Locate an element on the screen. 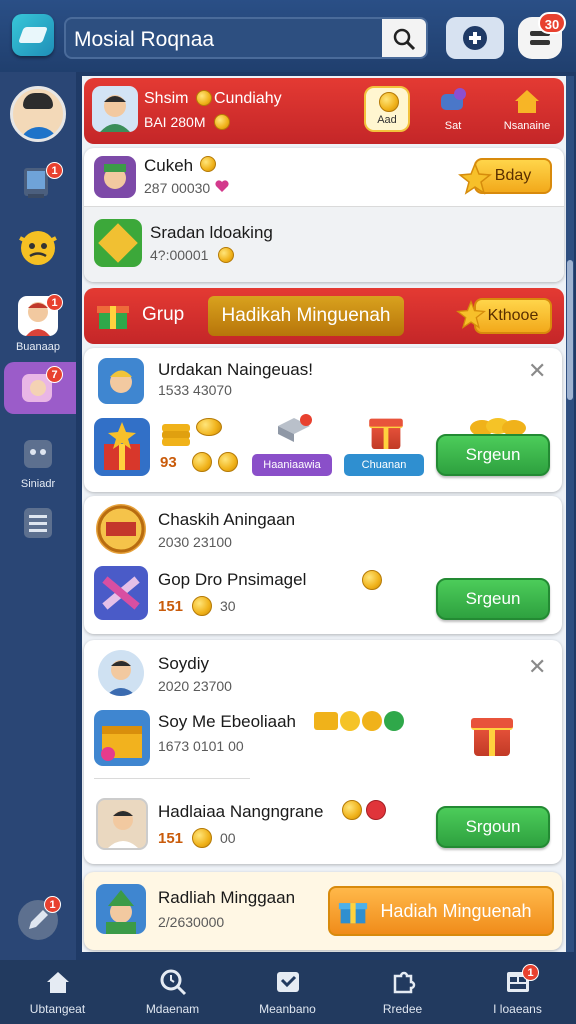 This screenshot has height=1024, width=576. card-row-title: Hadlaiaa Nangngrane is located at coordinates (241, 811).